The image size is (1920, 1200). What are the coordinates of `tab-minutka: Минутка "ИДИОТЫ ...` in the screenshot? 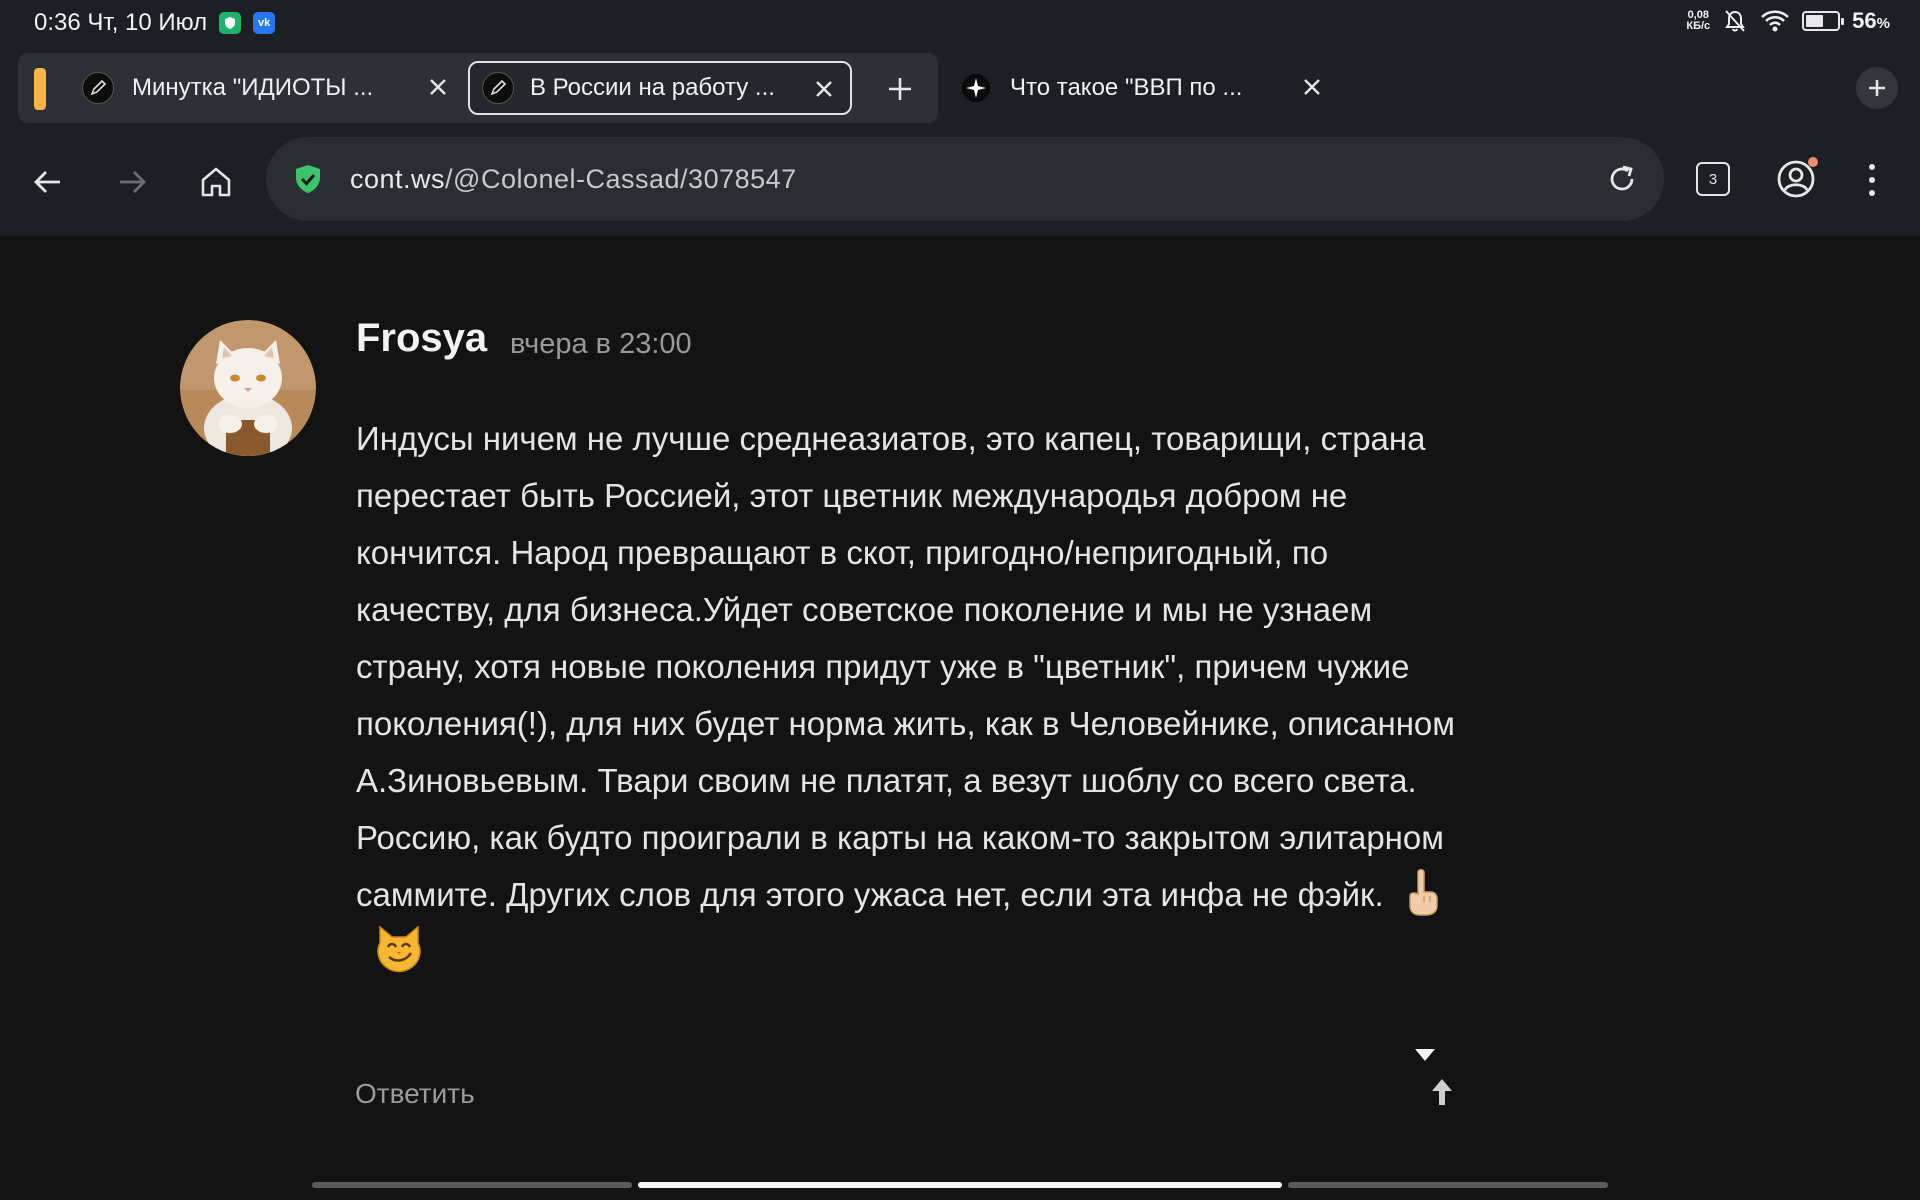 It's located at (273, 88).